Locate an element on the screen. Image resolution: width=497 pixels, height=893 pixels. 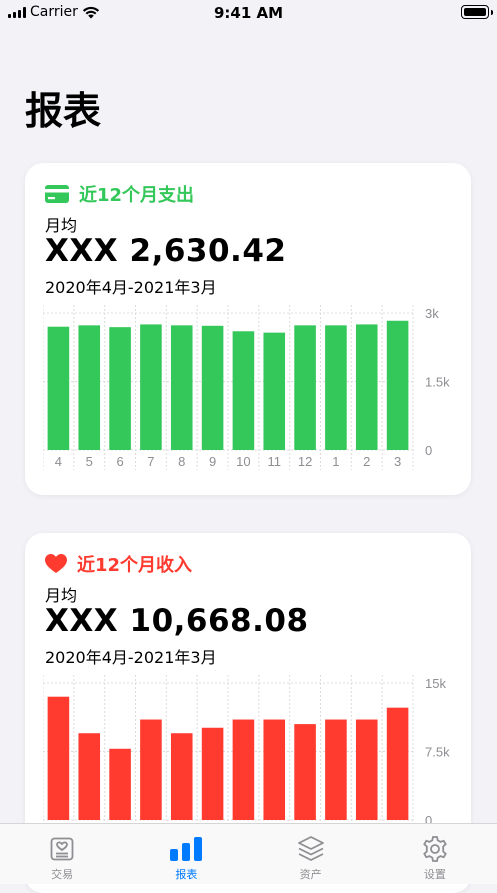
x-tick-label: 5 is located at coordinates (89, 461).